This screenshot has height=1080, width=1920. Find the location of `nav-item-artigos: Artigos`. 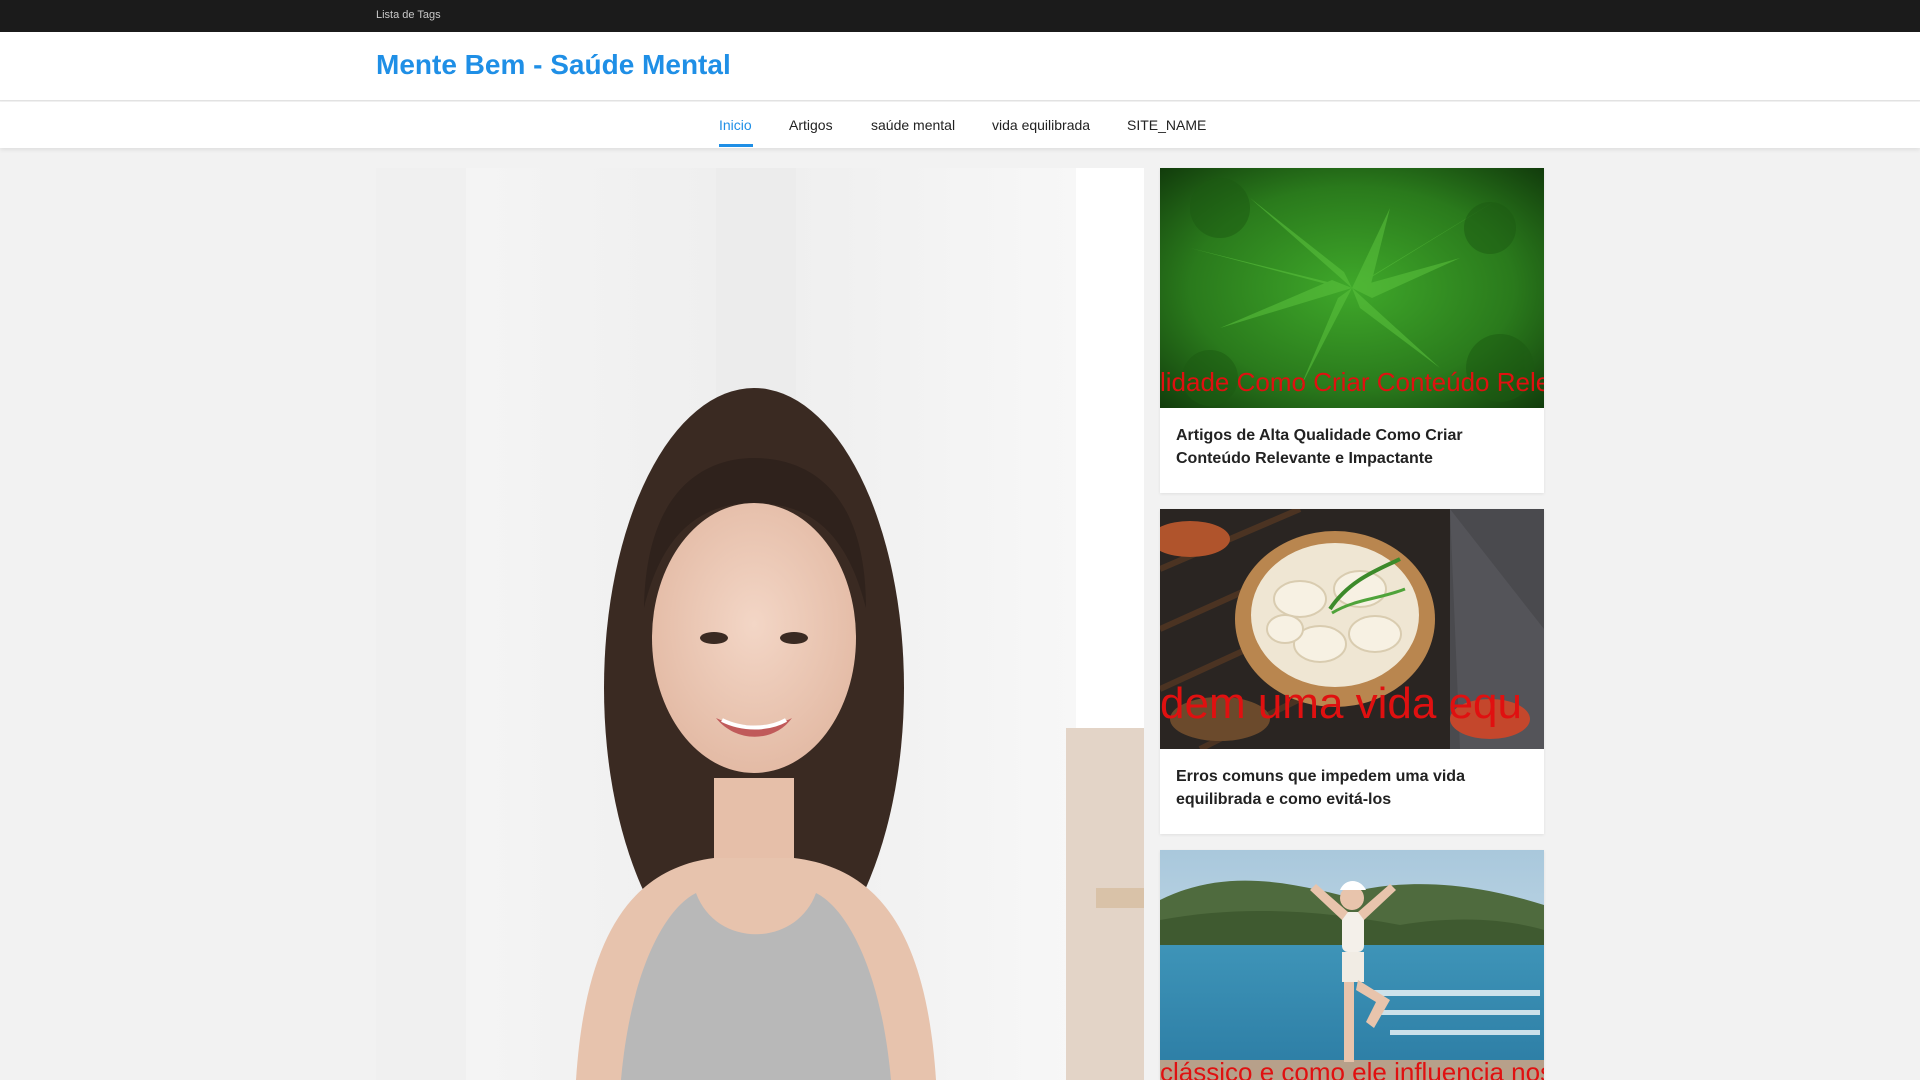

nav-item-artigos: Artigos is located at coordinates (811, 125).